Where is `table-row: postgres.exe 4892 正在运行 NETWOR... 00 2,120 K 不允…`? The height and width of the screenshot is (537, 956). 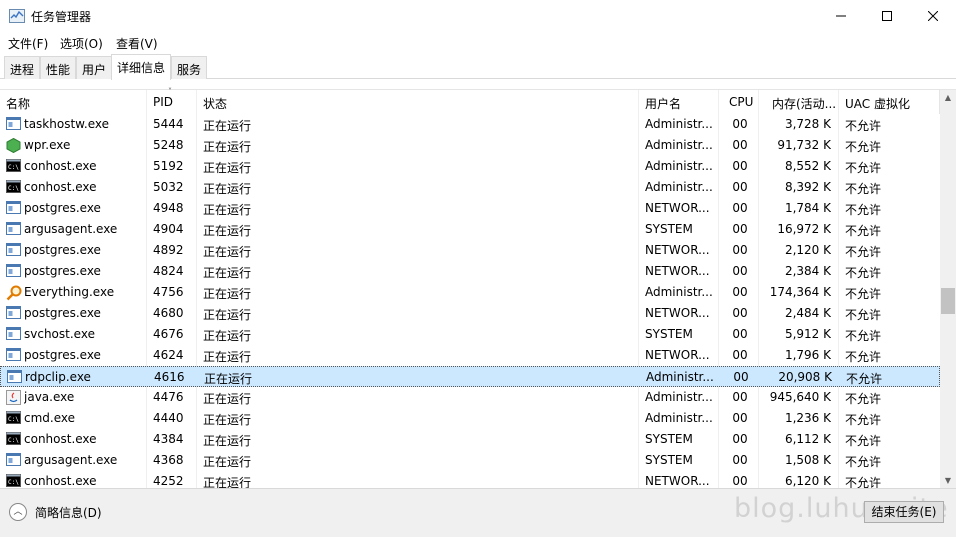
table-row: postgres.exe 4892 正在运行 NETWOR... 00 2,120 K 不允… is located at coordinates (470, 250).